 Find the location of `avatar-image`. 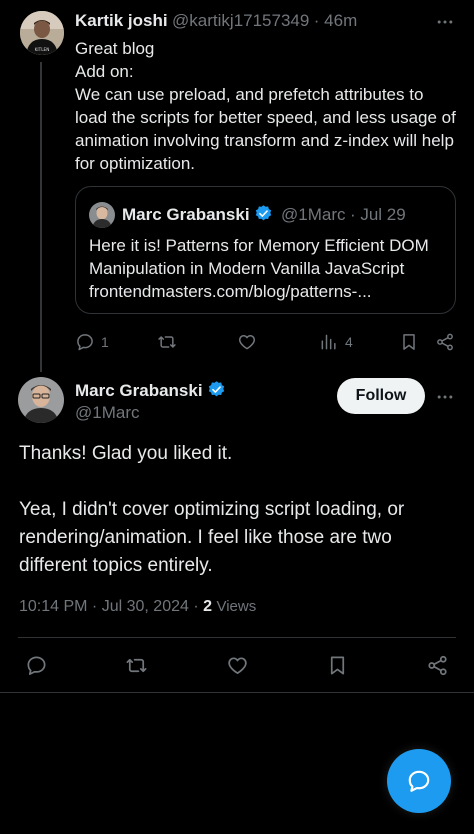

avatar-image is located at coordinates (41, 400).